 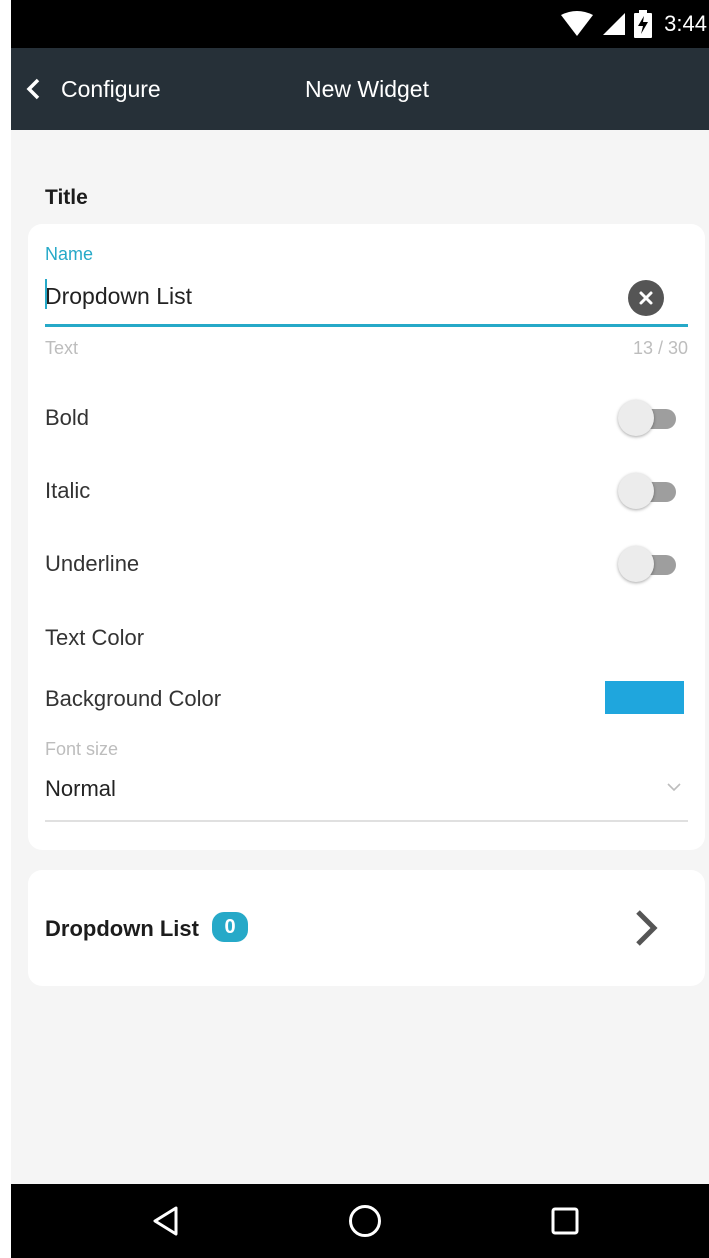 What do you see at coordinates (660, 348) in the screenshot?
I see `character-counter: 13 / 30` at bounding box center [660, 348].